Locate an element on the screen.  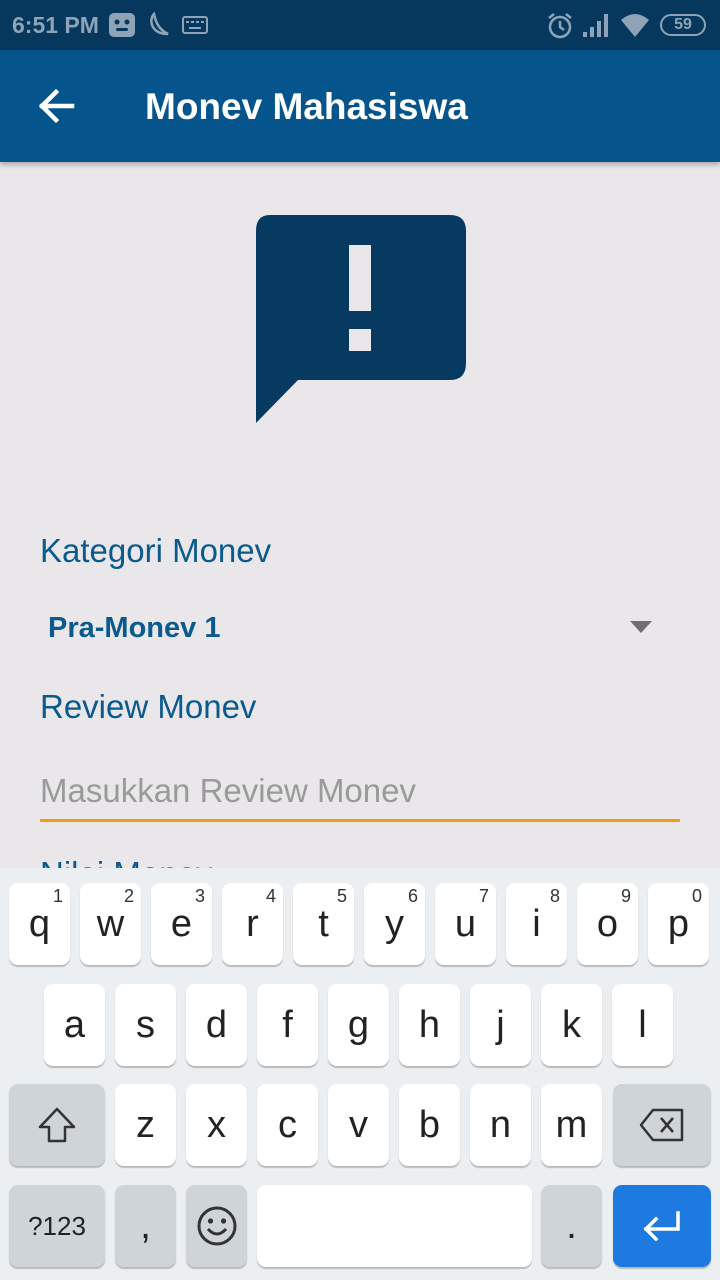
key-x: x is located at coordinates (216, 1125).